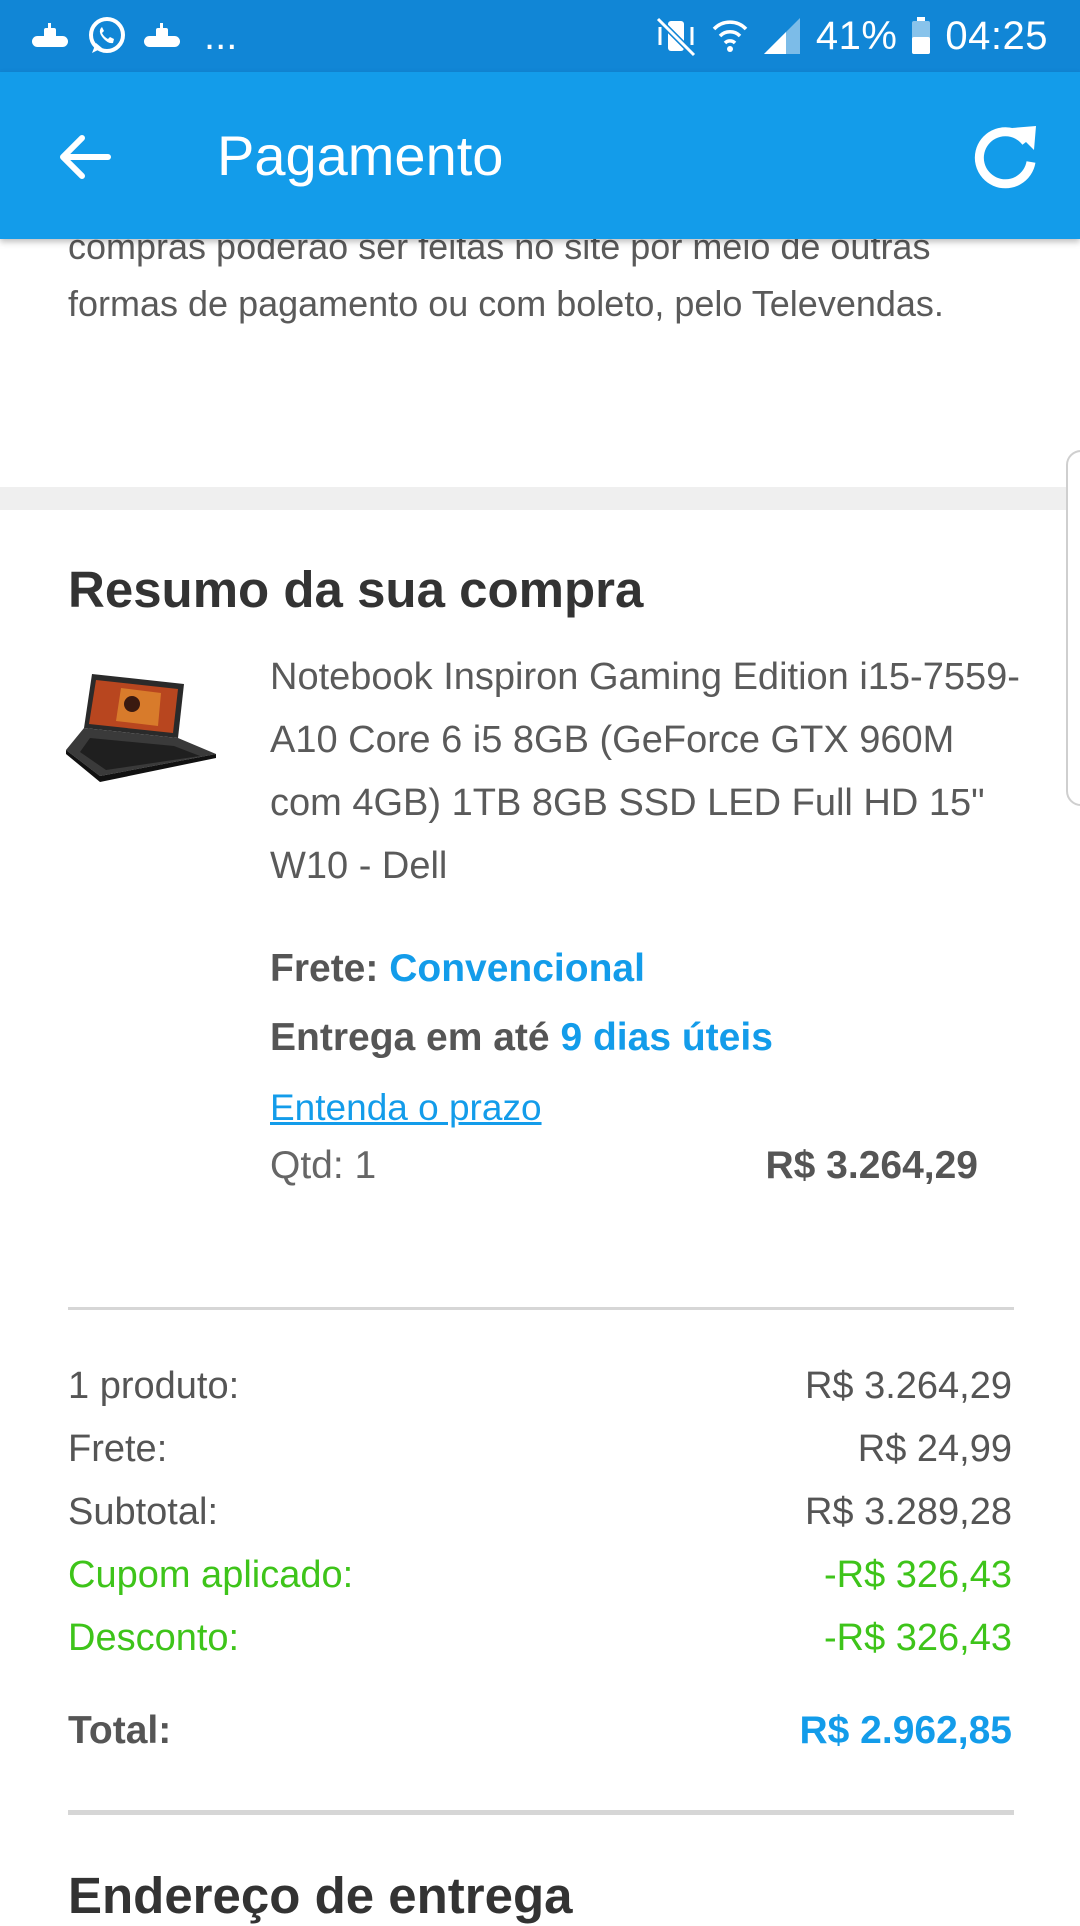 This screenshot has width=1080, height=1926. Describe the element at coordinates (540, 155) in the screenshot. I see `app-bar: Pagamento` at that location.